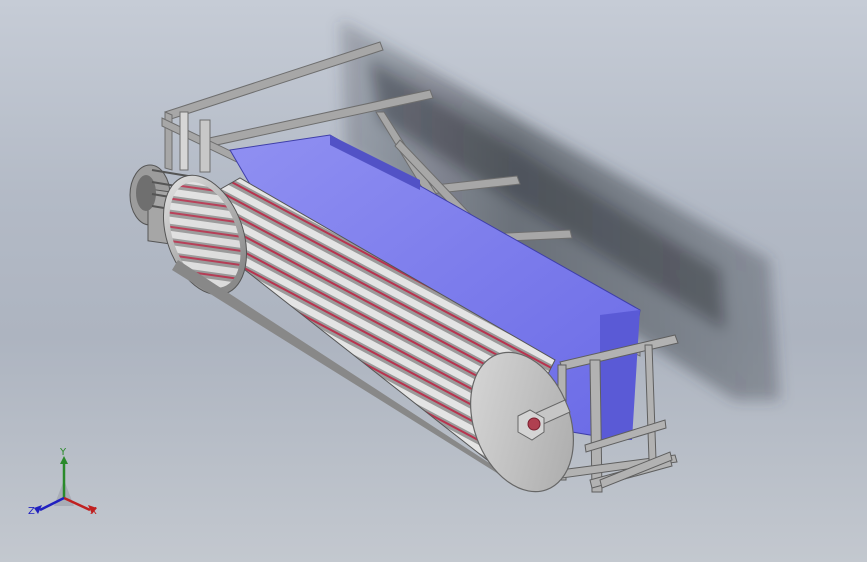 This screenshot has width=867, height=562. Describe the element at coordinates (63, 452) in the screenshot. I see `y-axis-label: Y` at that location.